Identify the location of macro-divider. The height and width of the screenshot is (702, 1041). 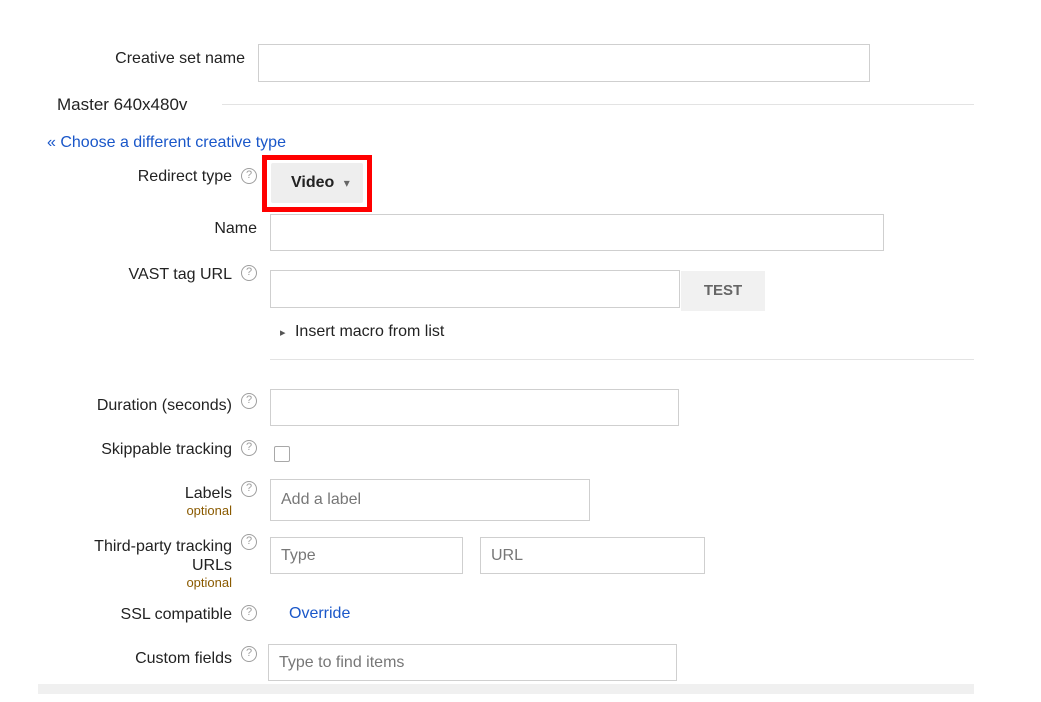
(622, 359).